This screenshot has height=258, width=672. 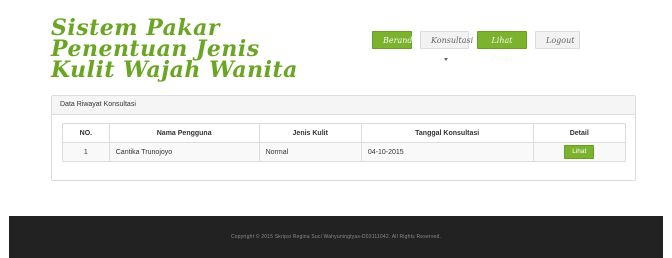 I want to click on nav-logout-label: Logout, so click(x=560, y=40).